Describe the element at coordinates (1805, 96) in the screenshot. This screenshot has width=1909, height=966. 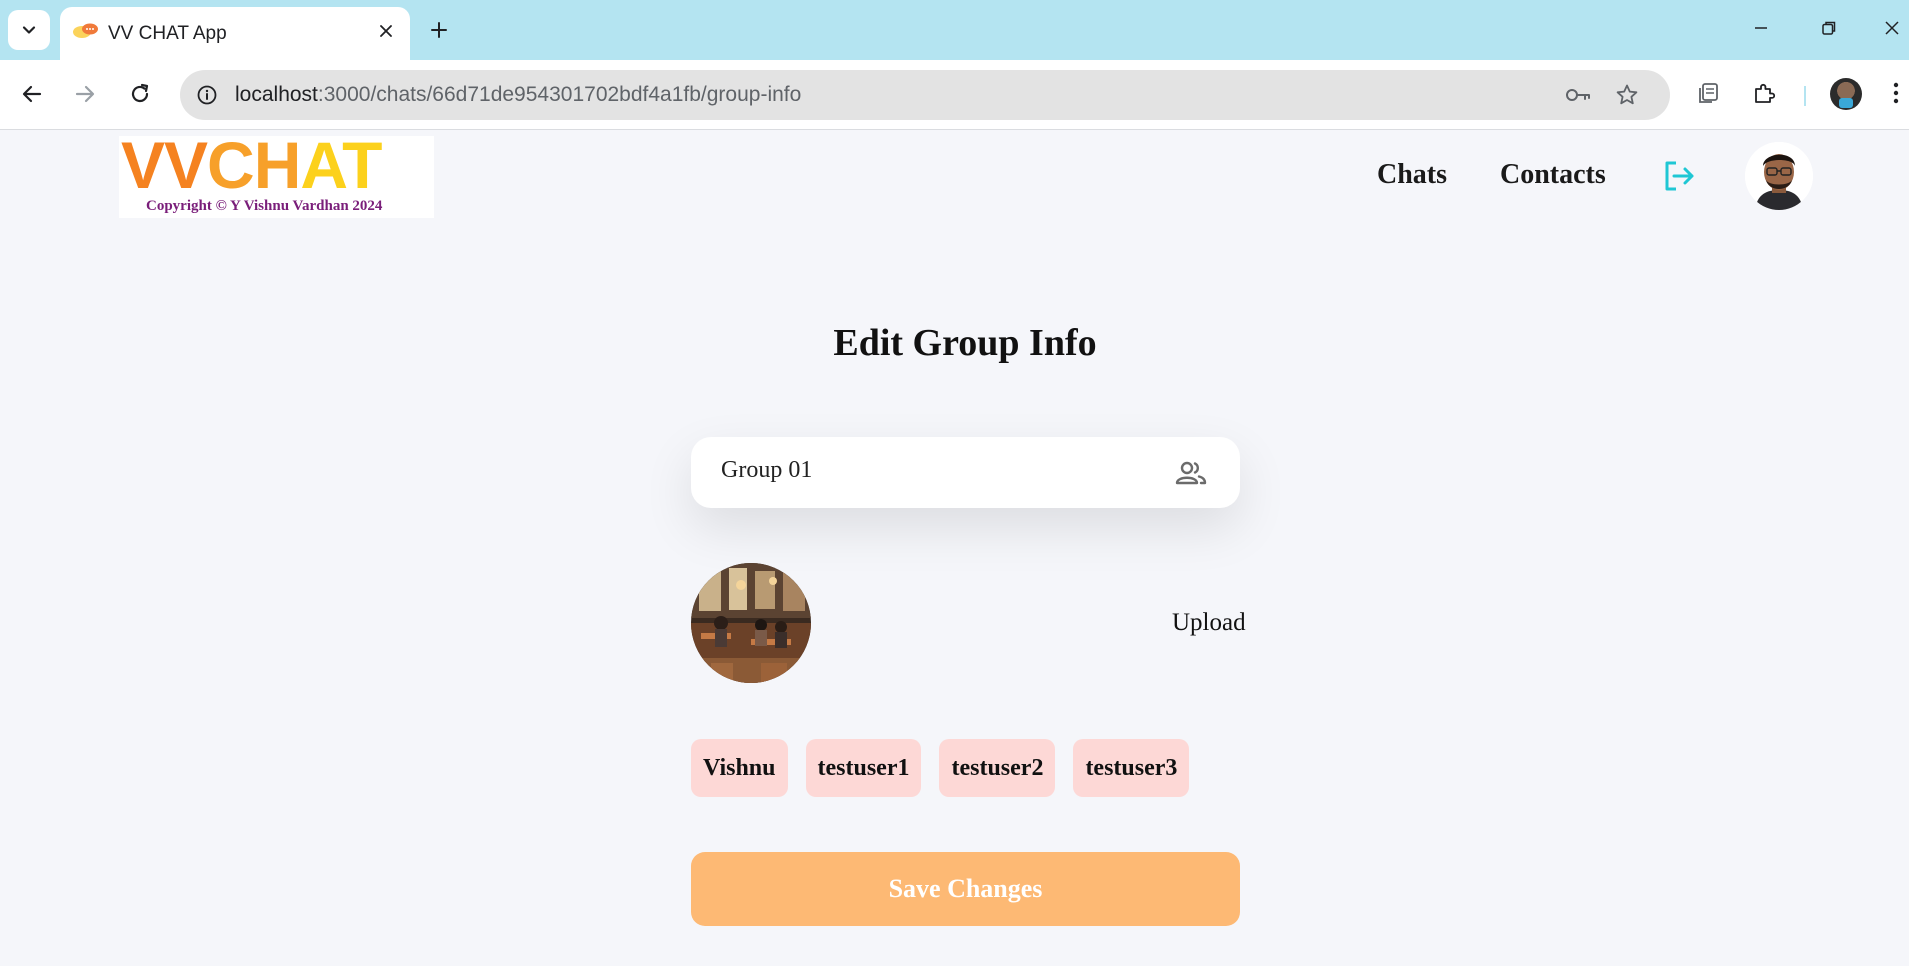
I see `toolbar-divider` at that location.